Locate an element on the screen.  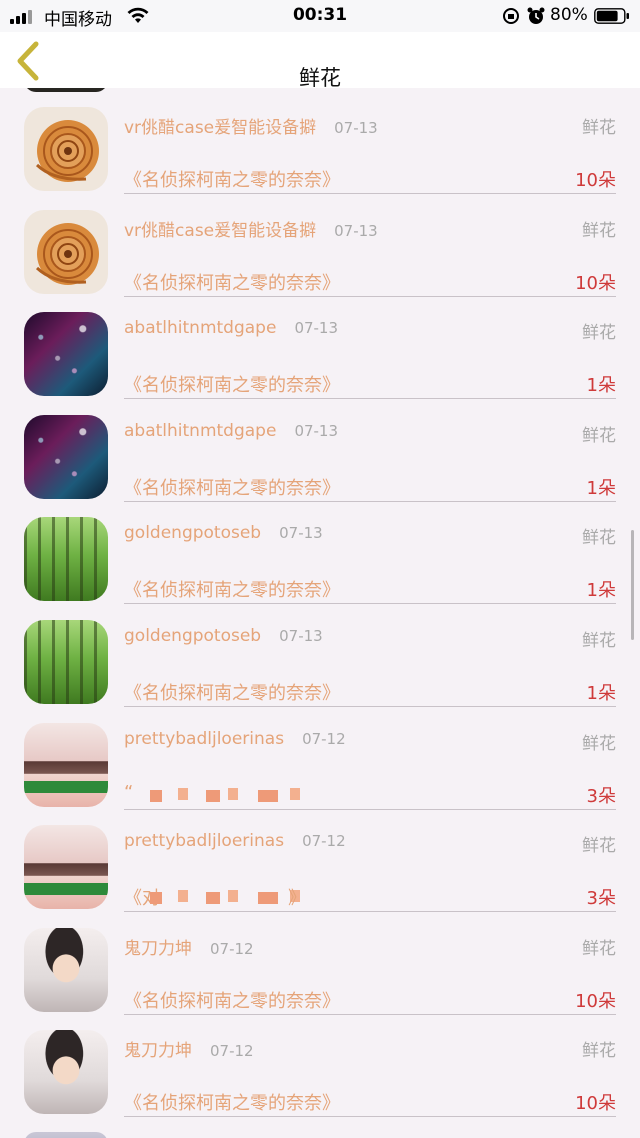
program-title-end: 》 is located at coordinates (297, 899).